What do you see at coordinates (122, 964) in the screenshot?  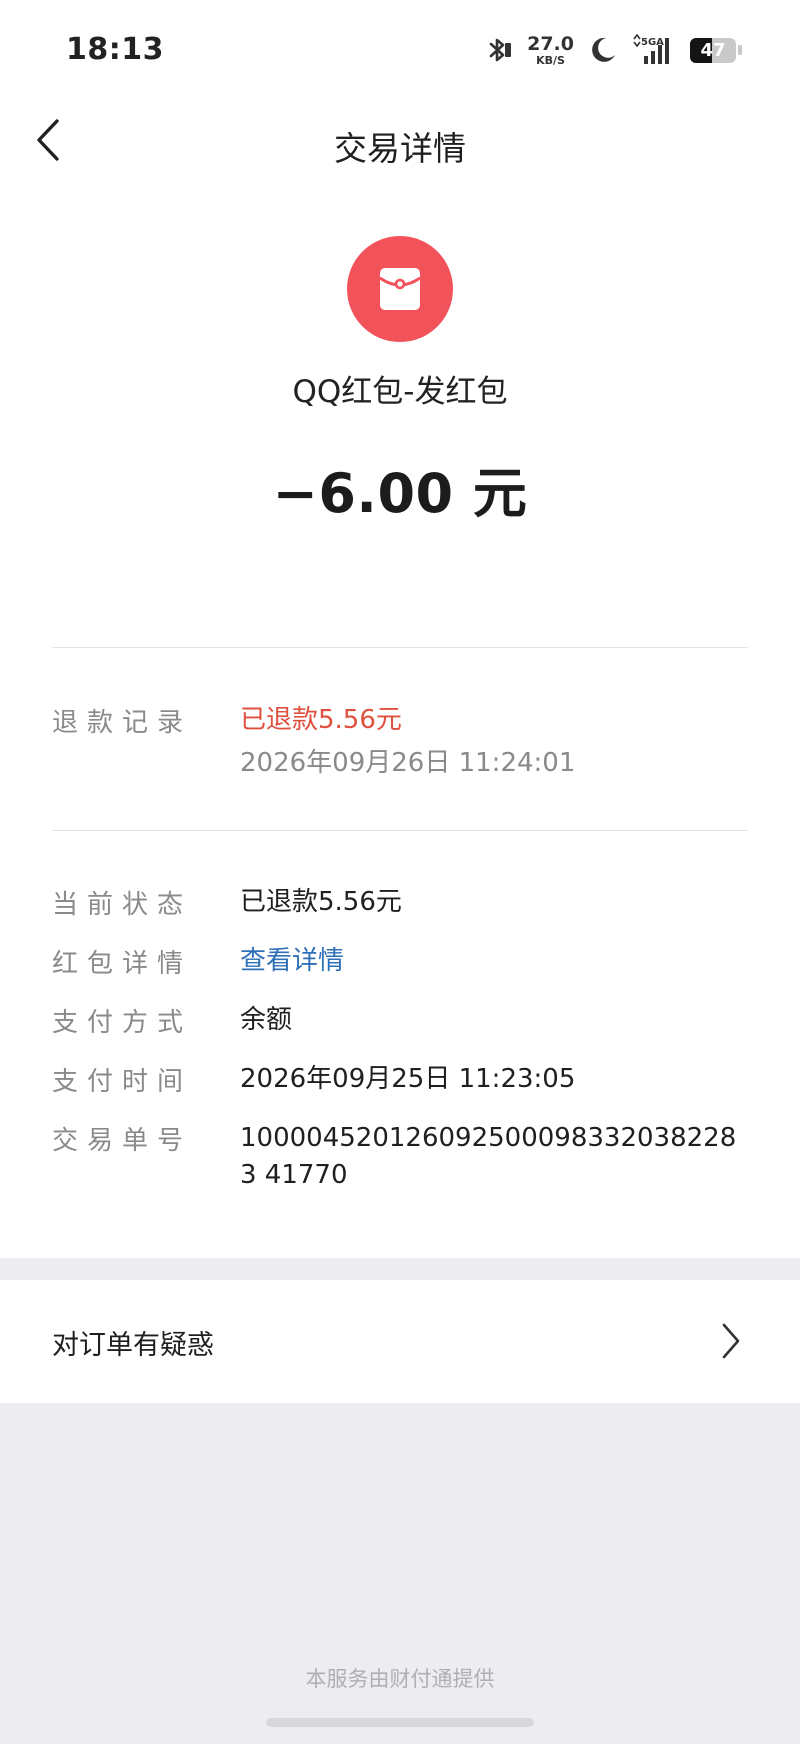 I see `red-packet-detail-label: 红包详情` at bounding box center [122, 964].